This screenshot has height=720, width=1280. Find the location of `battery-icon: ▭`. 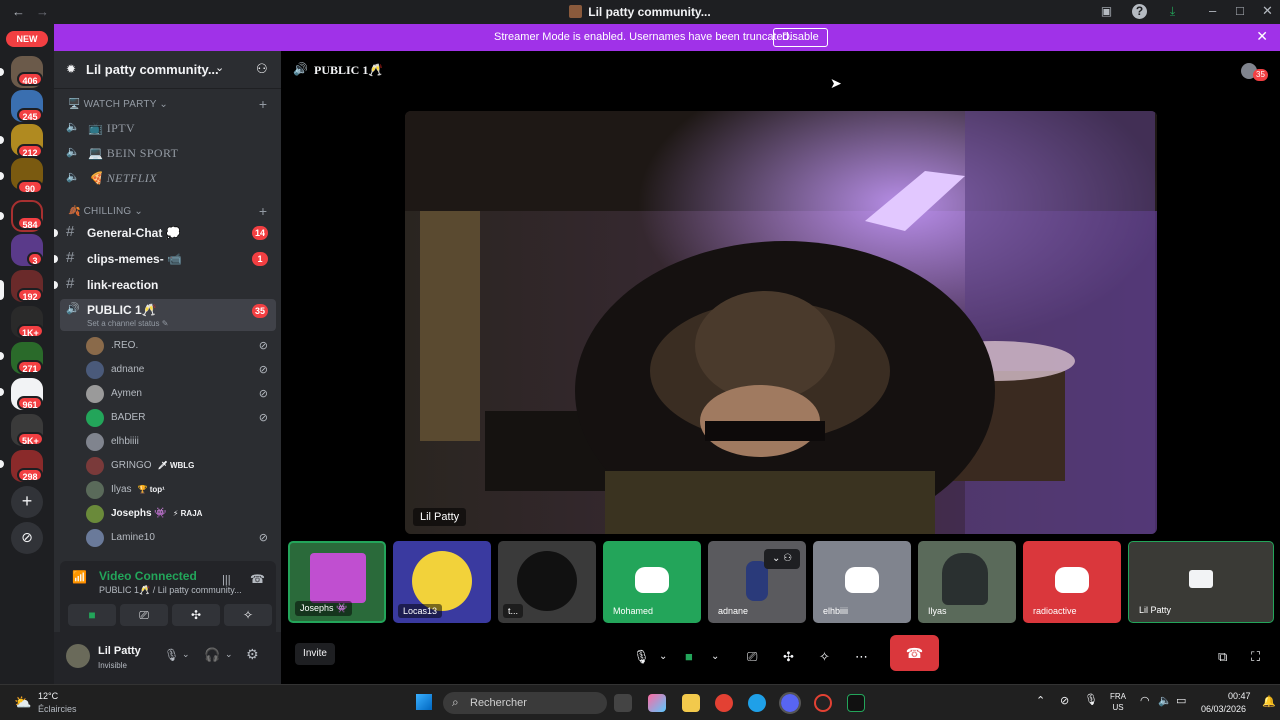

battery-icon: ▭ is located at coordinates (1181, 700).